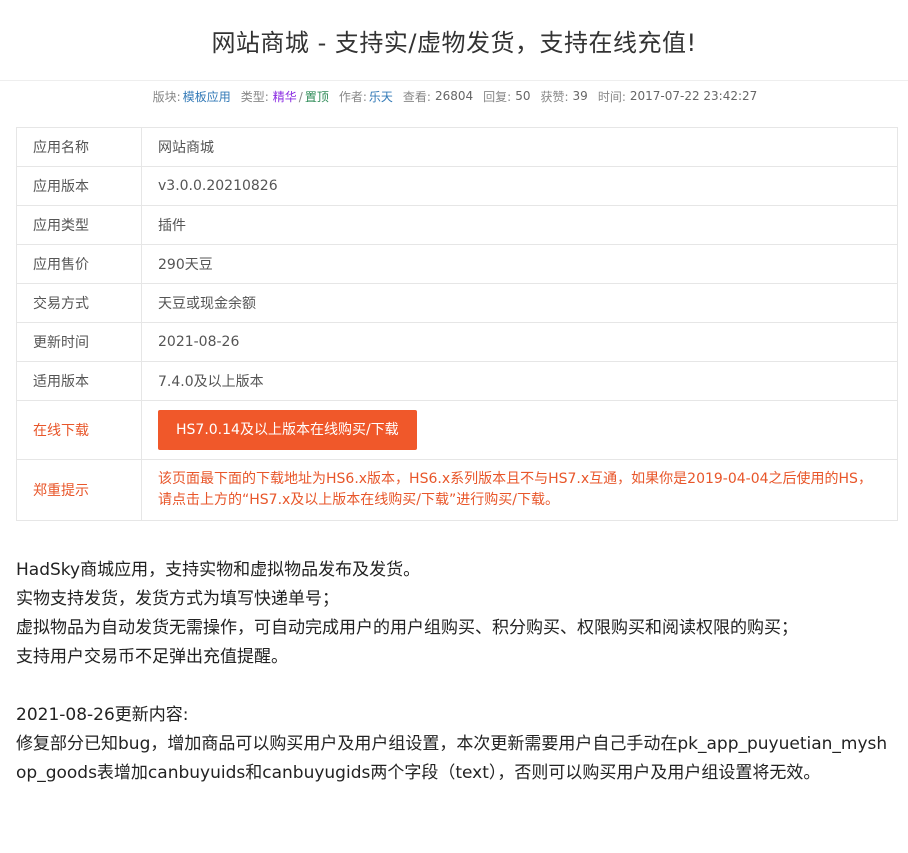  What do you see at coordinates (79, 225) in the screenshot?
I see `info-key: 应用类型` at bounding box center [79, 225].